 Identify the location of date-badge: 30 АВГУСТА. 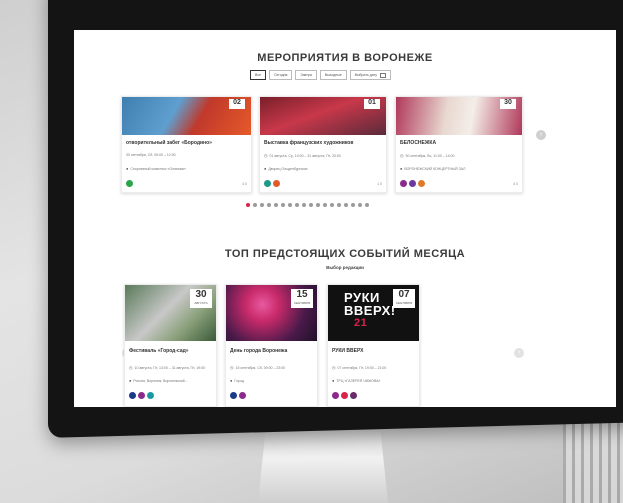
(201, 298).